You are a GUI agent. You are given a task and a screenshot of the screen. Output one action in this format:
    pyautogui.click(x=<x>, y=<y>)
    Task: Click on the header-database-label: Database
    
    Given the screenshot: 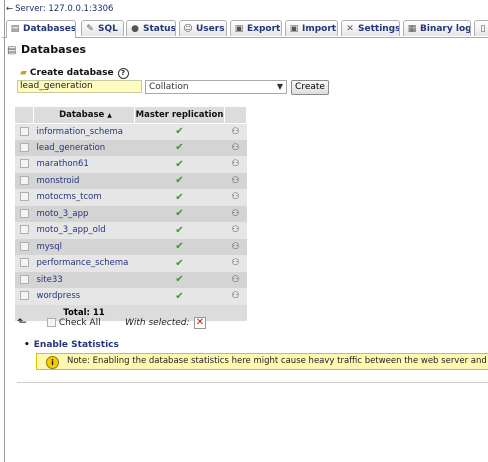 What is the action you would take?
    pyautogui.click(x=81, y=115)
    